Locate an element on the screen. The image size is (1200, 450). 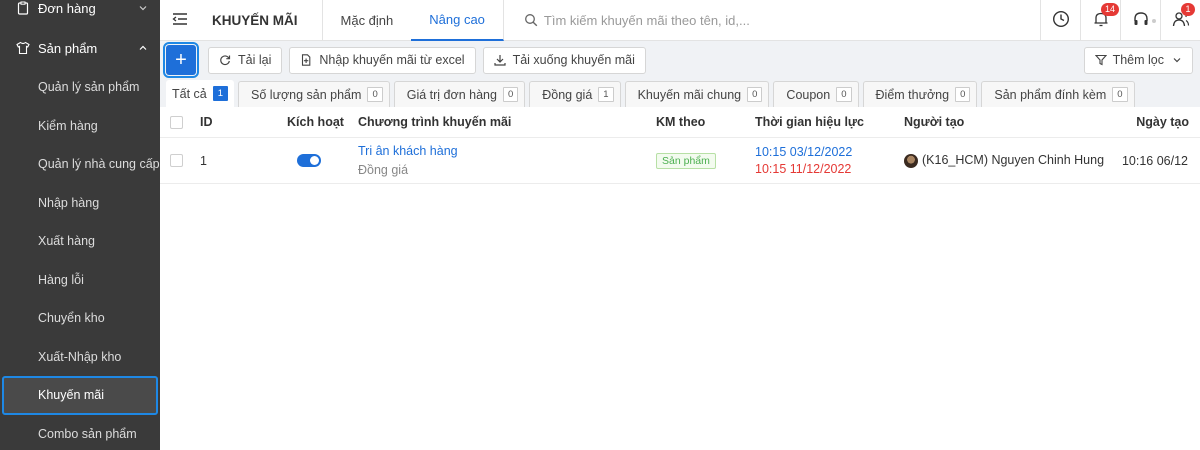
chevron-up-icon is located at coordinates (143, 48).